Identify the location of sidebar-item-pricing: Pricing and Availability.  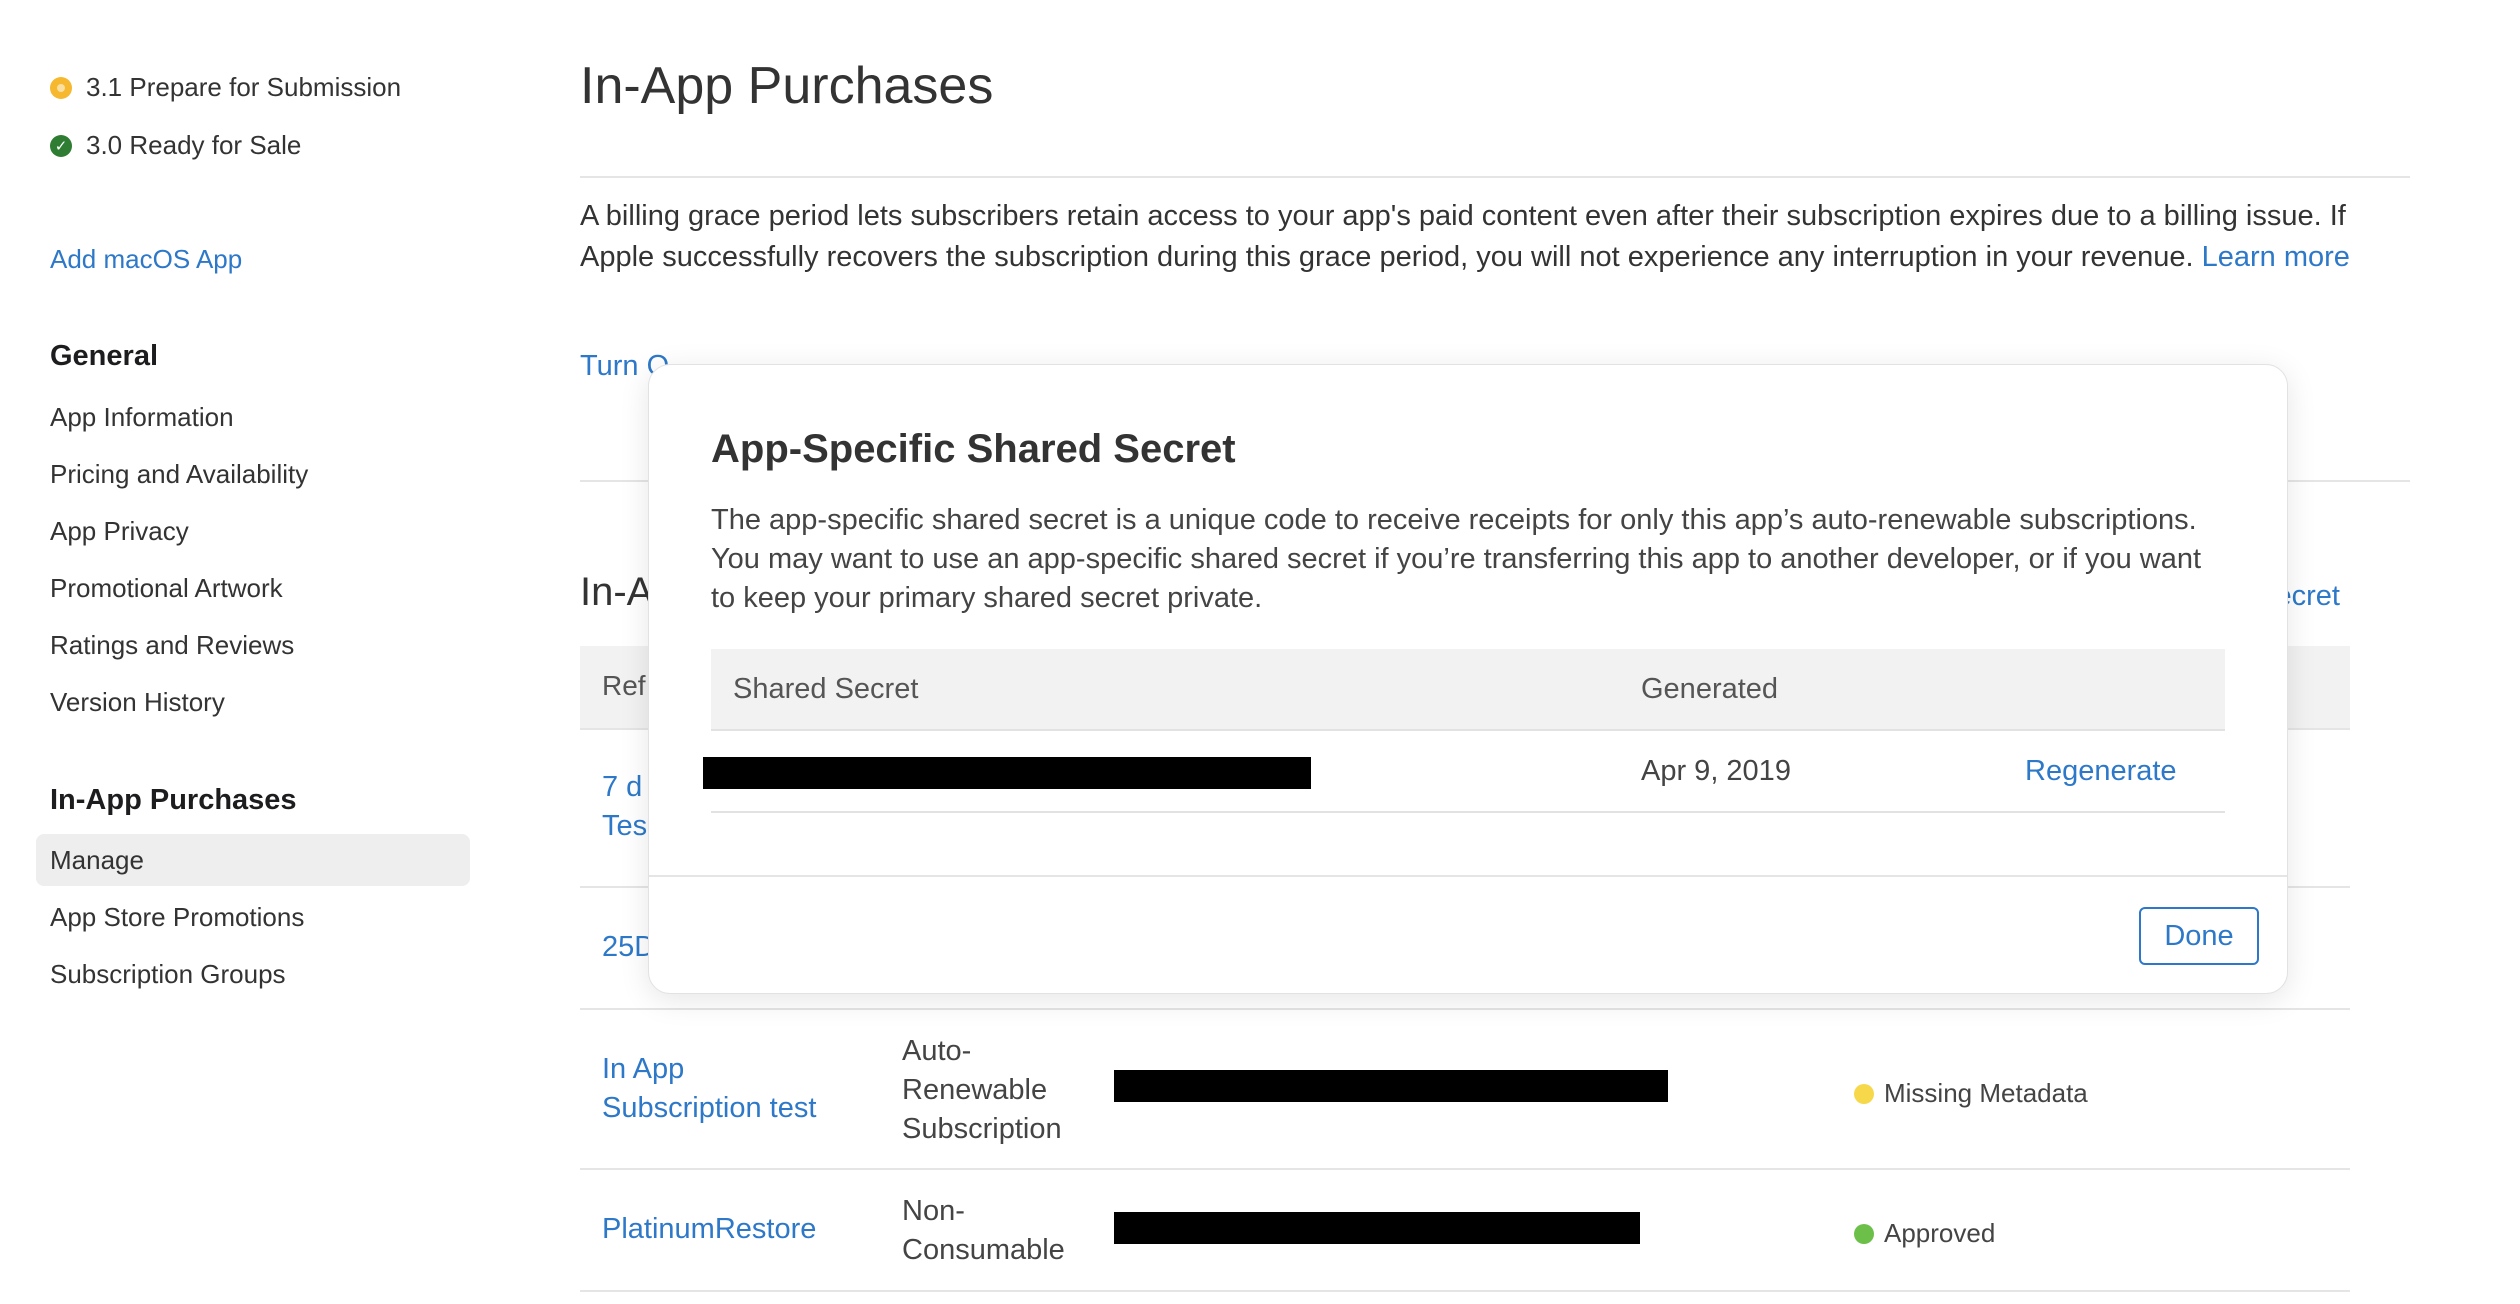
(179, 474).